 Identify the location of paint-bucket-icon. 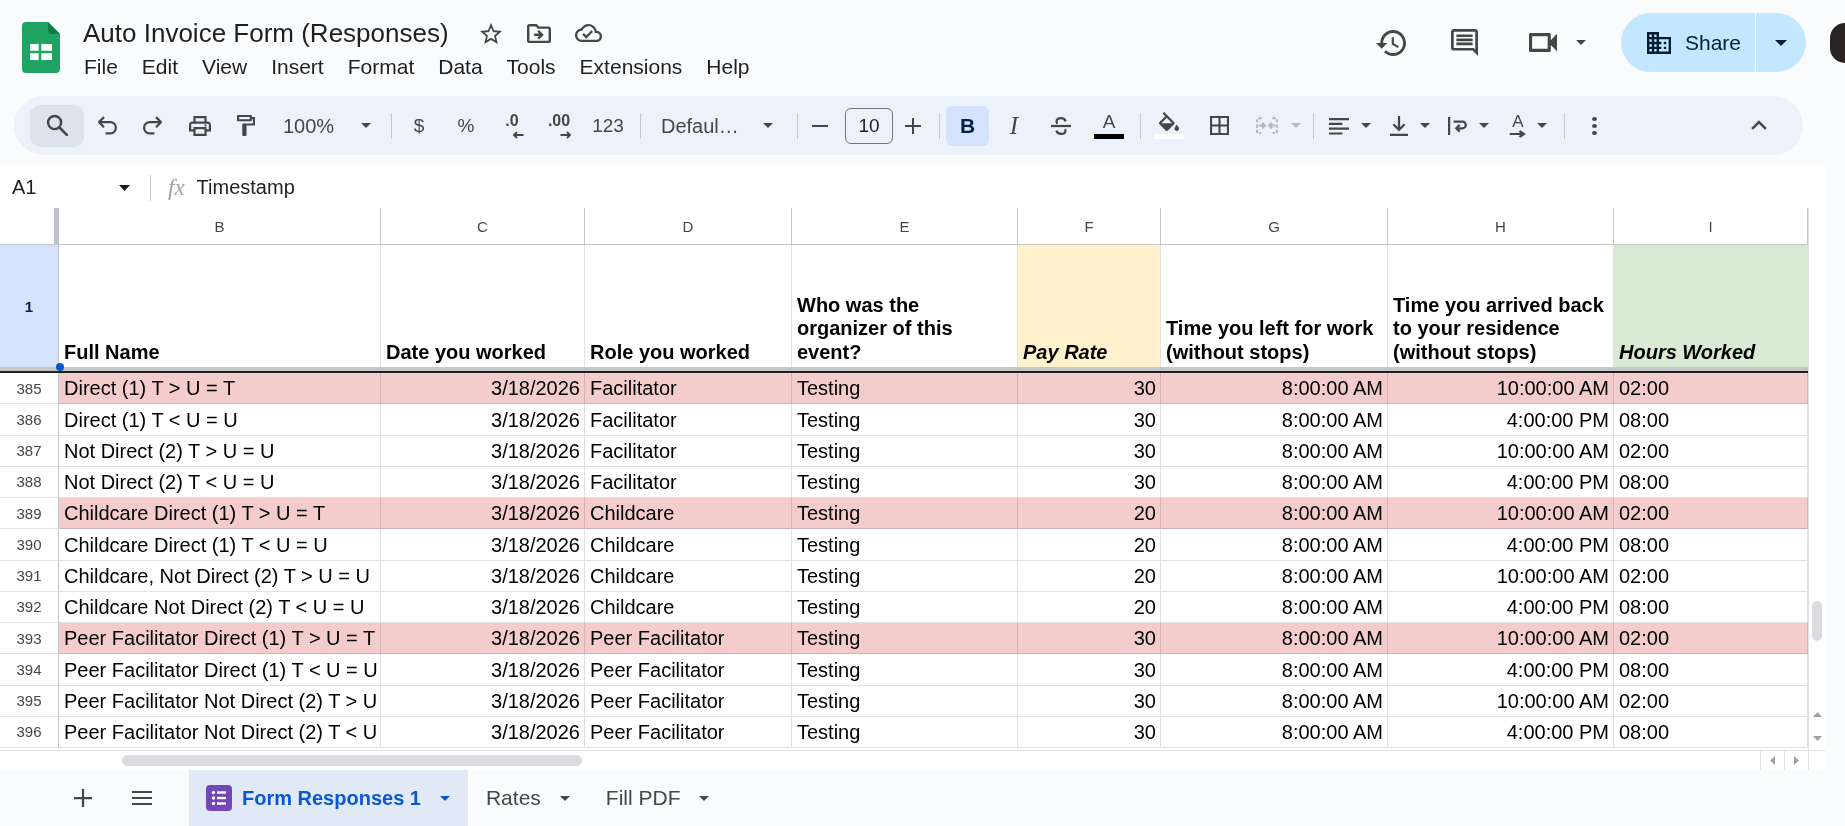
(1169, 121).